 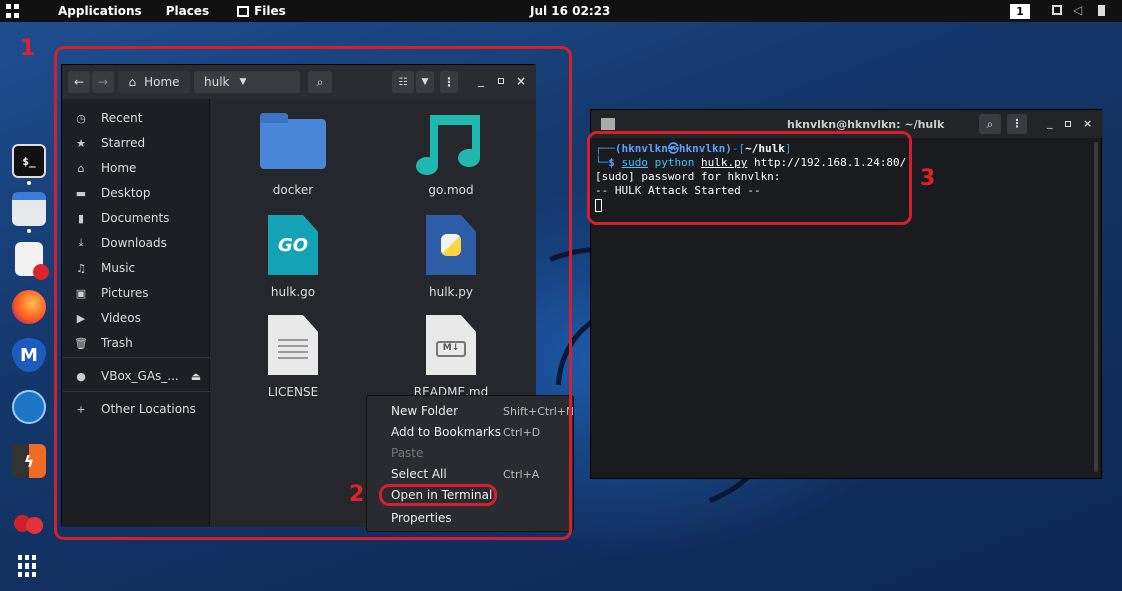 I want to click on cherrytree-icon, so click(x=29, y=517).